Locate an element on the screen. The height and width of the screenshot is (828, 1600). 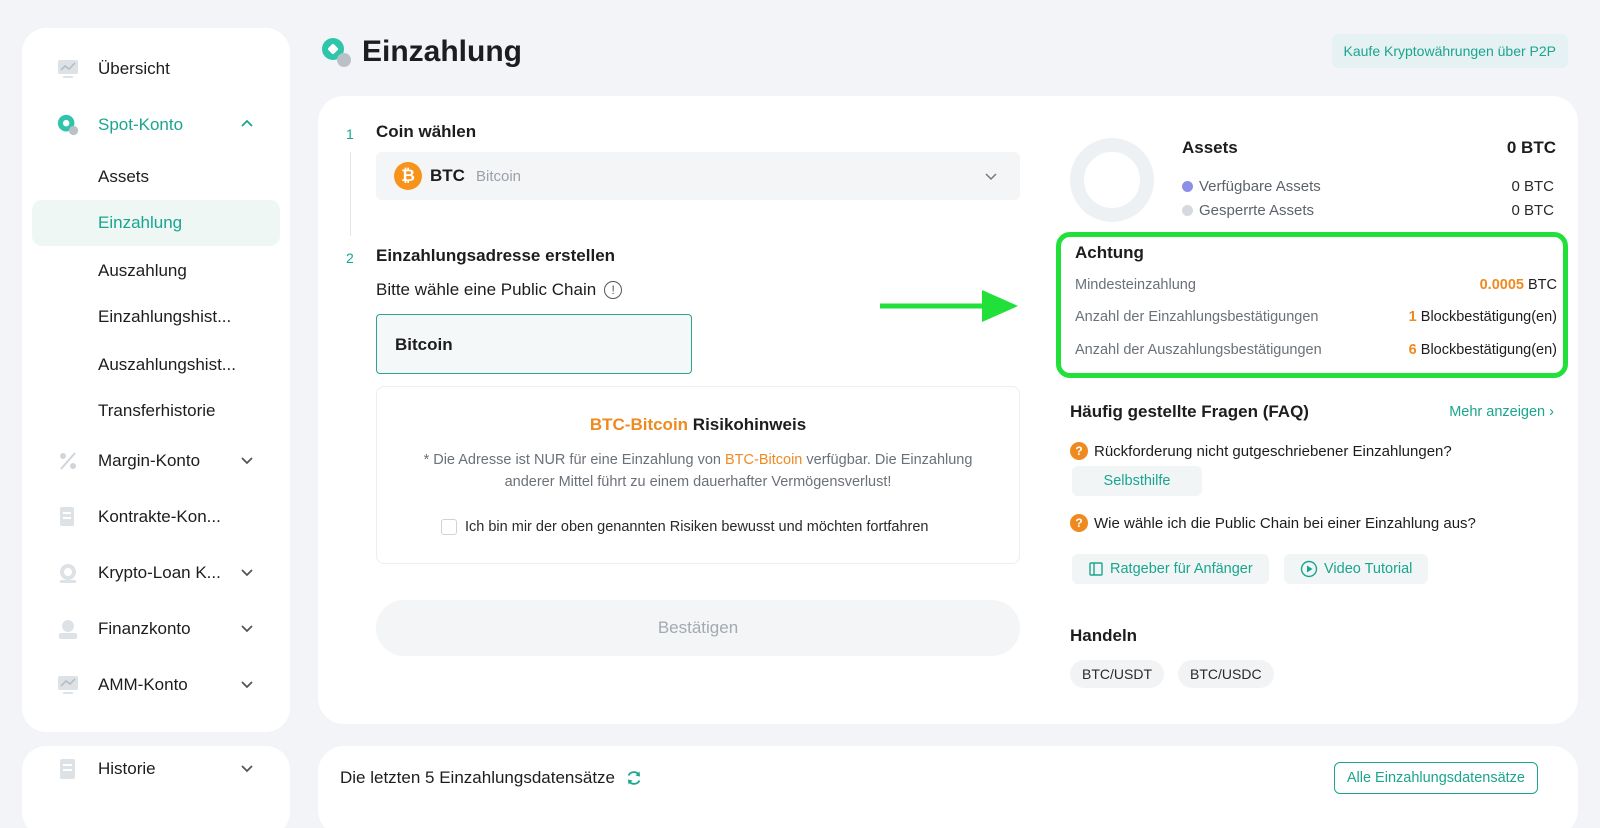
chain-label: Bitte wähle eine Public Chain ! is located at coordinates (499, 290).